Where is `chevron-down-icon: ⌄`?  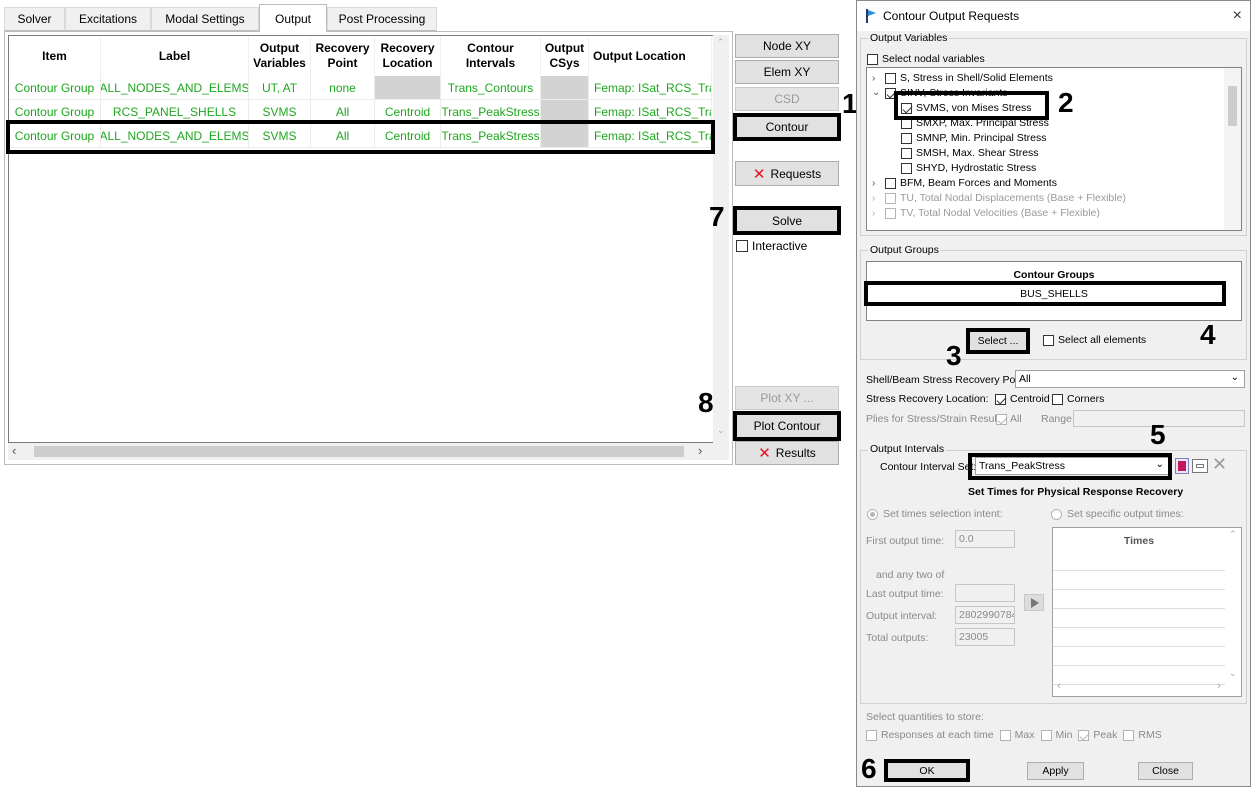 chevron-down-icon: ⌄ is located at coordinates (1159, 464).